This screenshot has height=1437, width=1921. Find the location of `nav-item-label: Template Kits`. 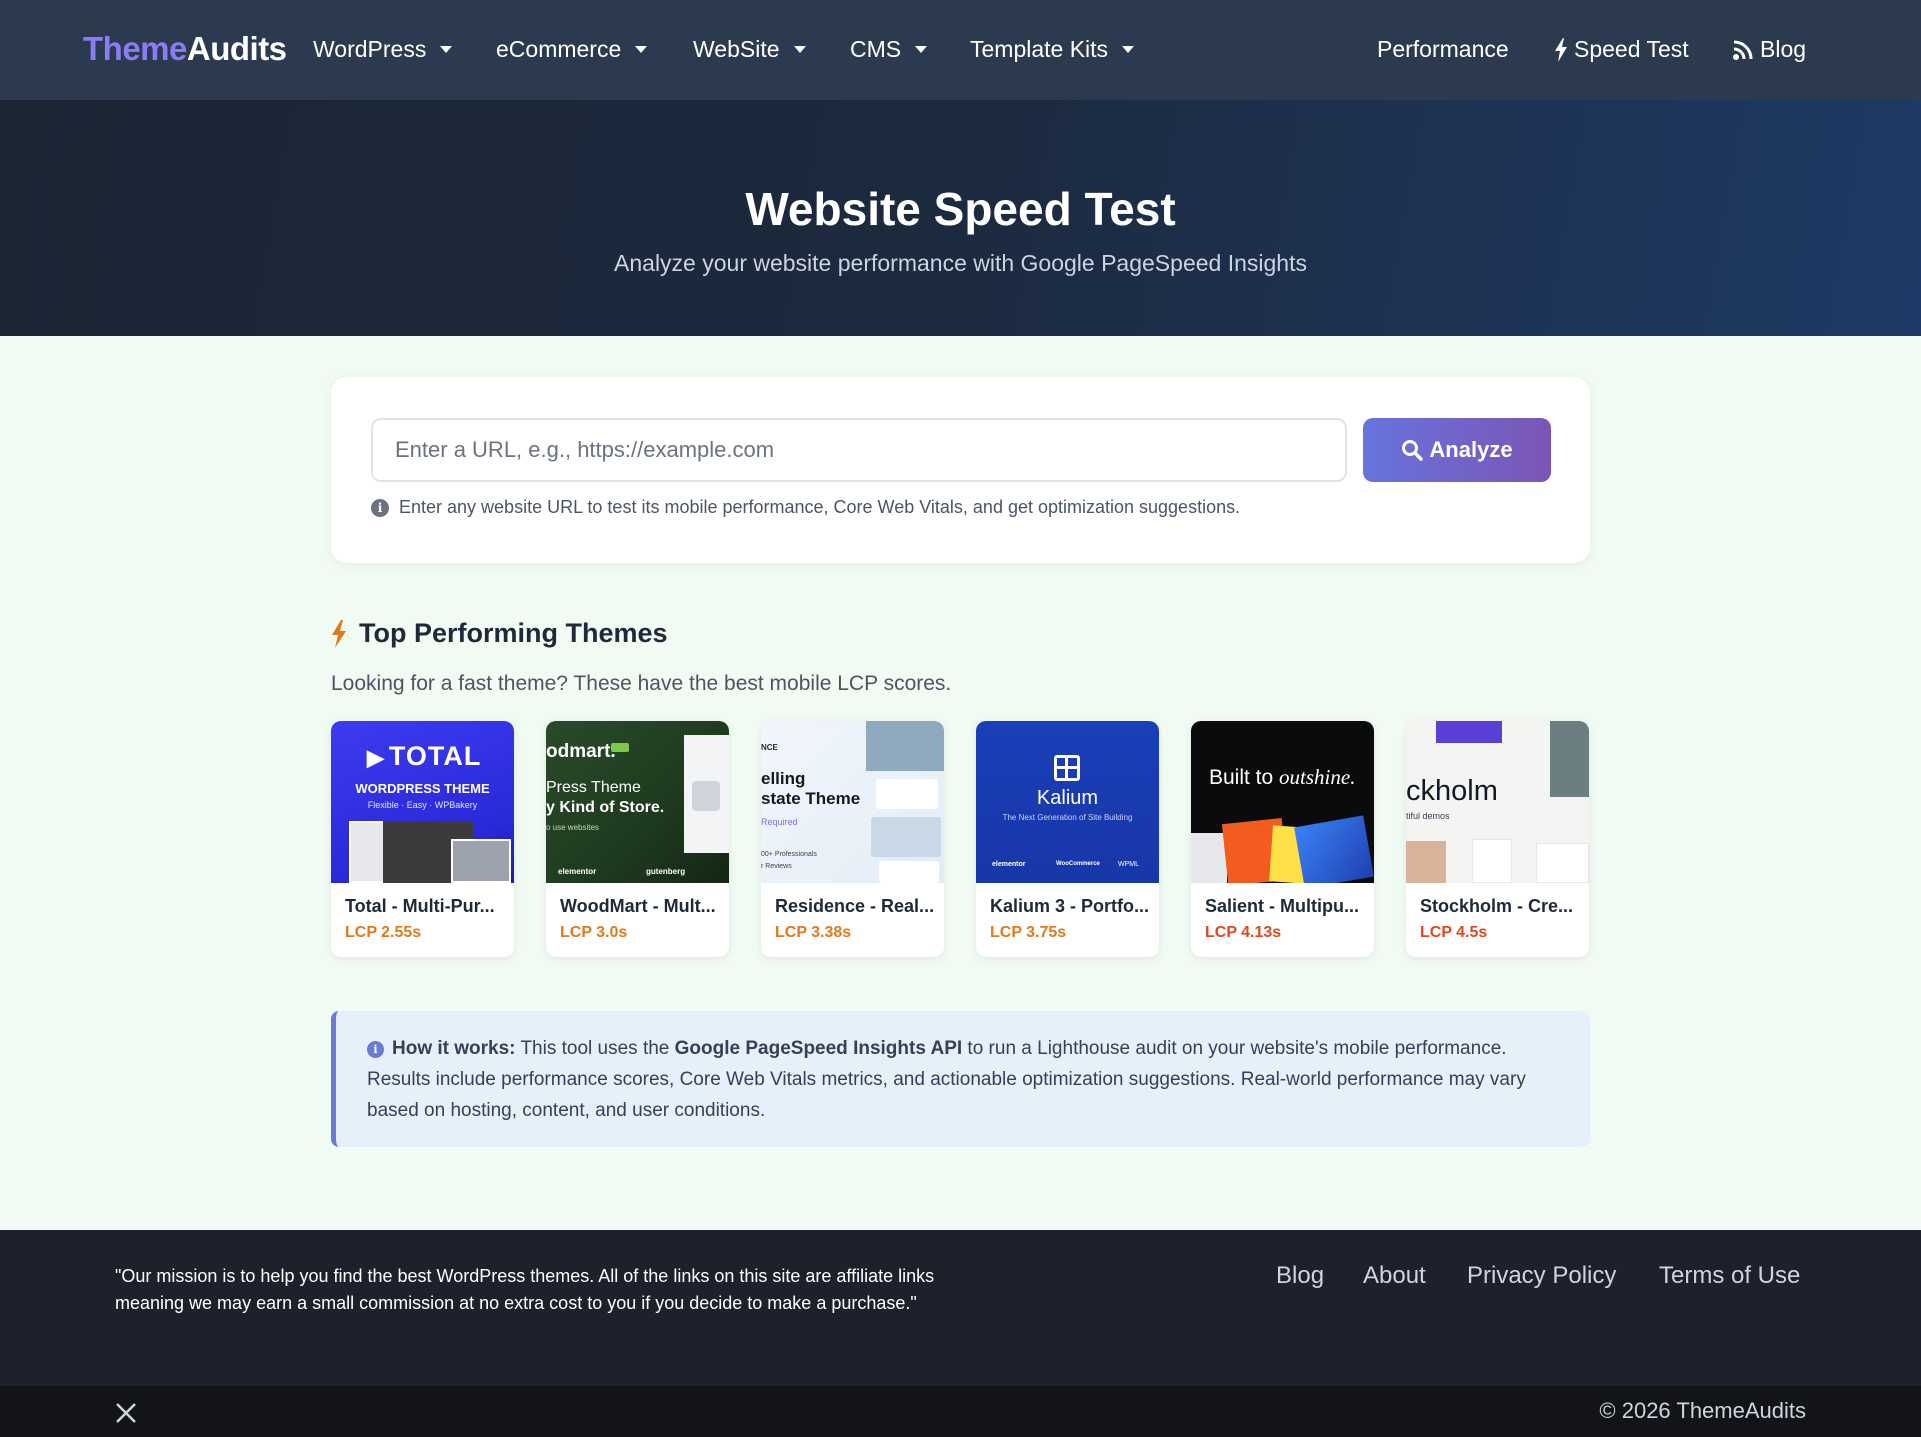

nav-item-label: Template Kits is located at coordinates (1039, 49).